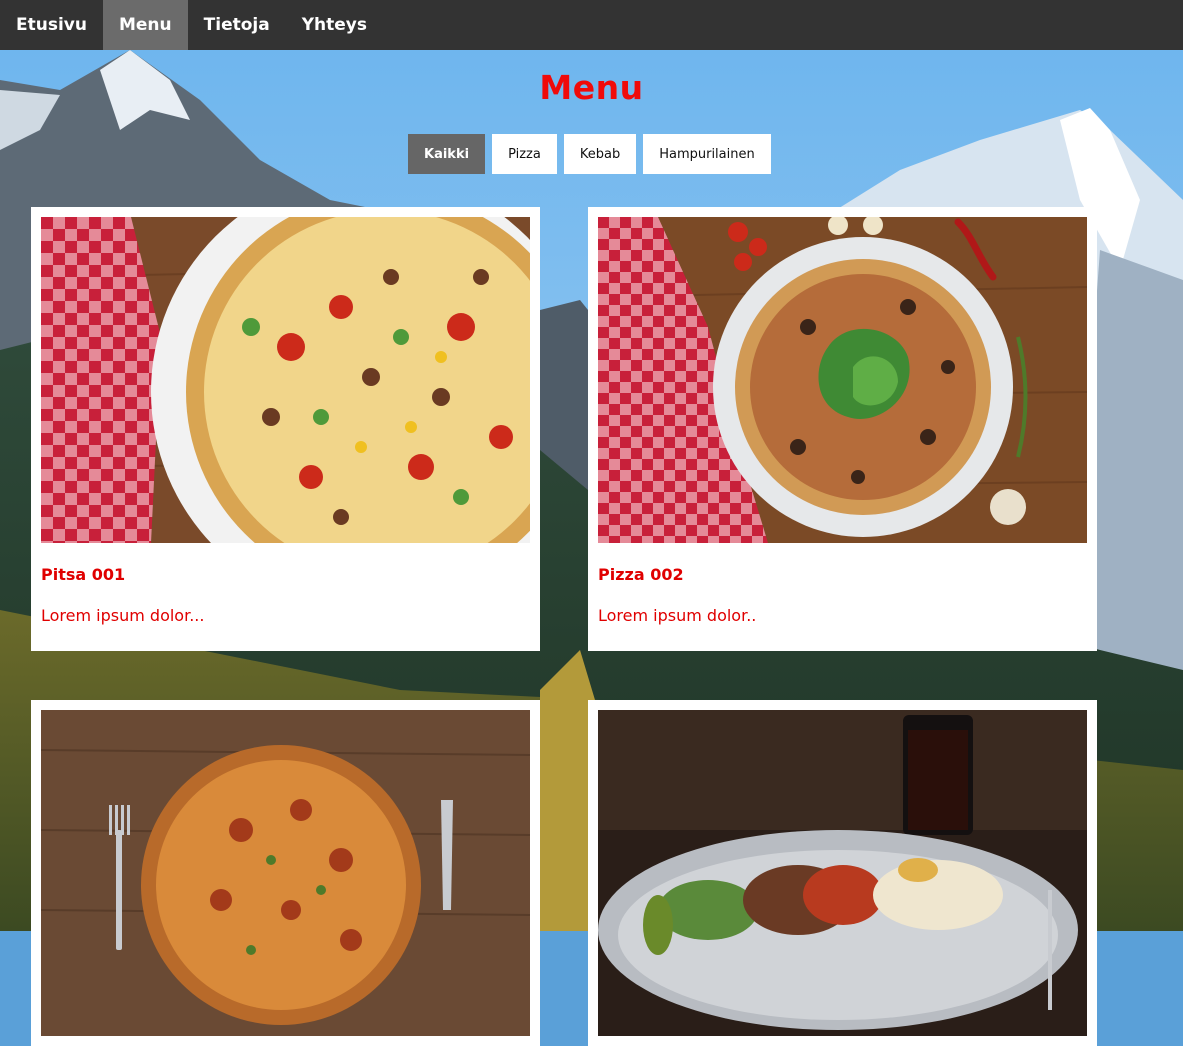 The height and width of the screenshot is (1046, 1183). What do you see at coordinates (524, 154) in the screenshot?
I see `filter-pizza-button: Pizza` at bounding box center [524, 154].